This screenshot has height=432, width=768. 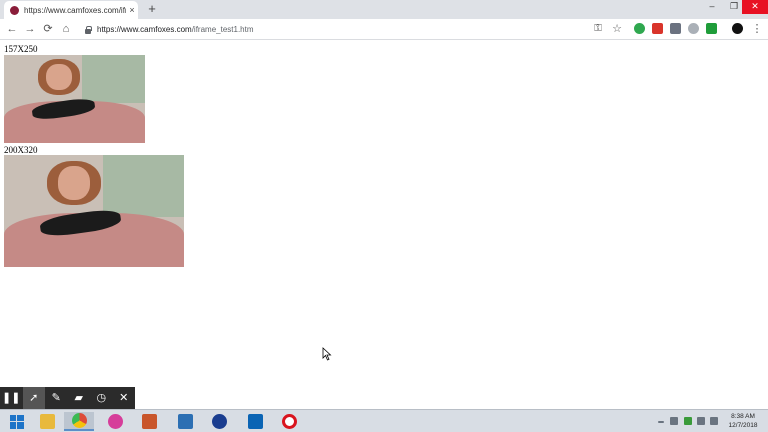 I want to click on app-pink-icon, so click(x=115, y=421).